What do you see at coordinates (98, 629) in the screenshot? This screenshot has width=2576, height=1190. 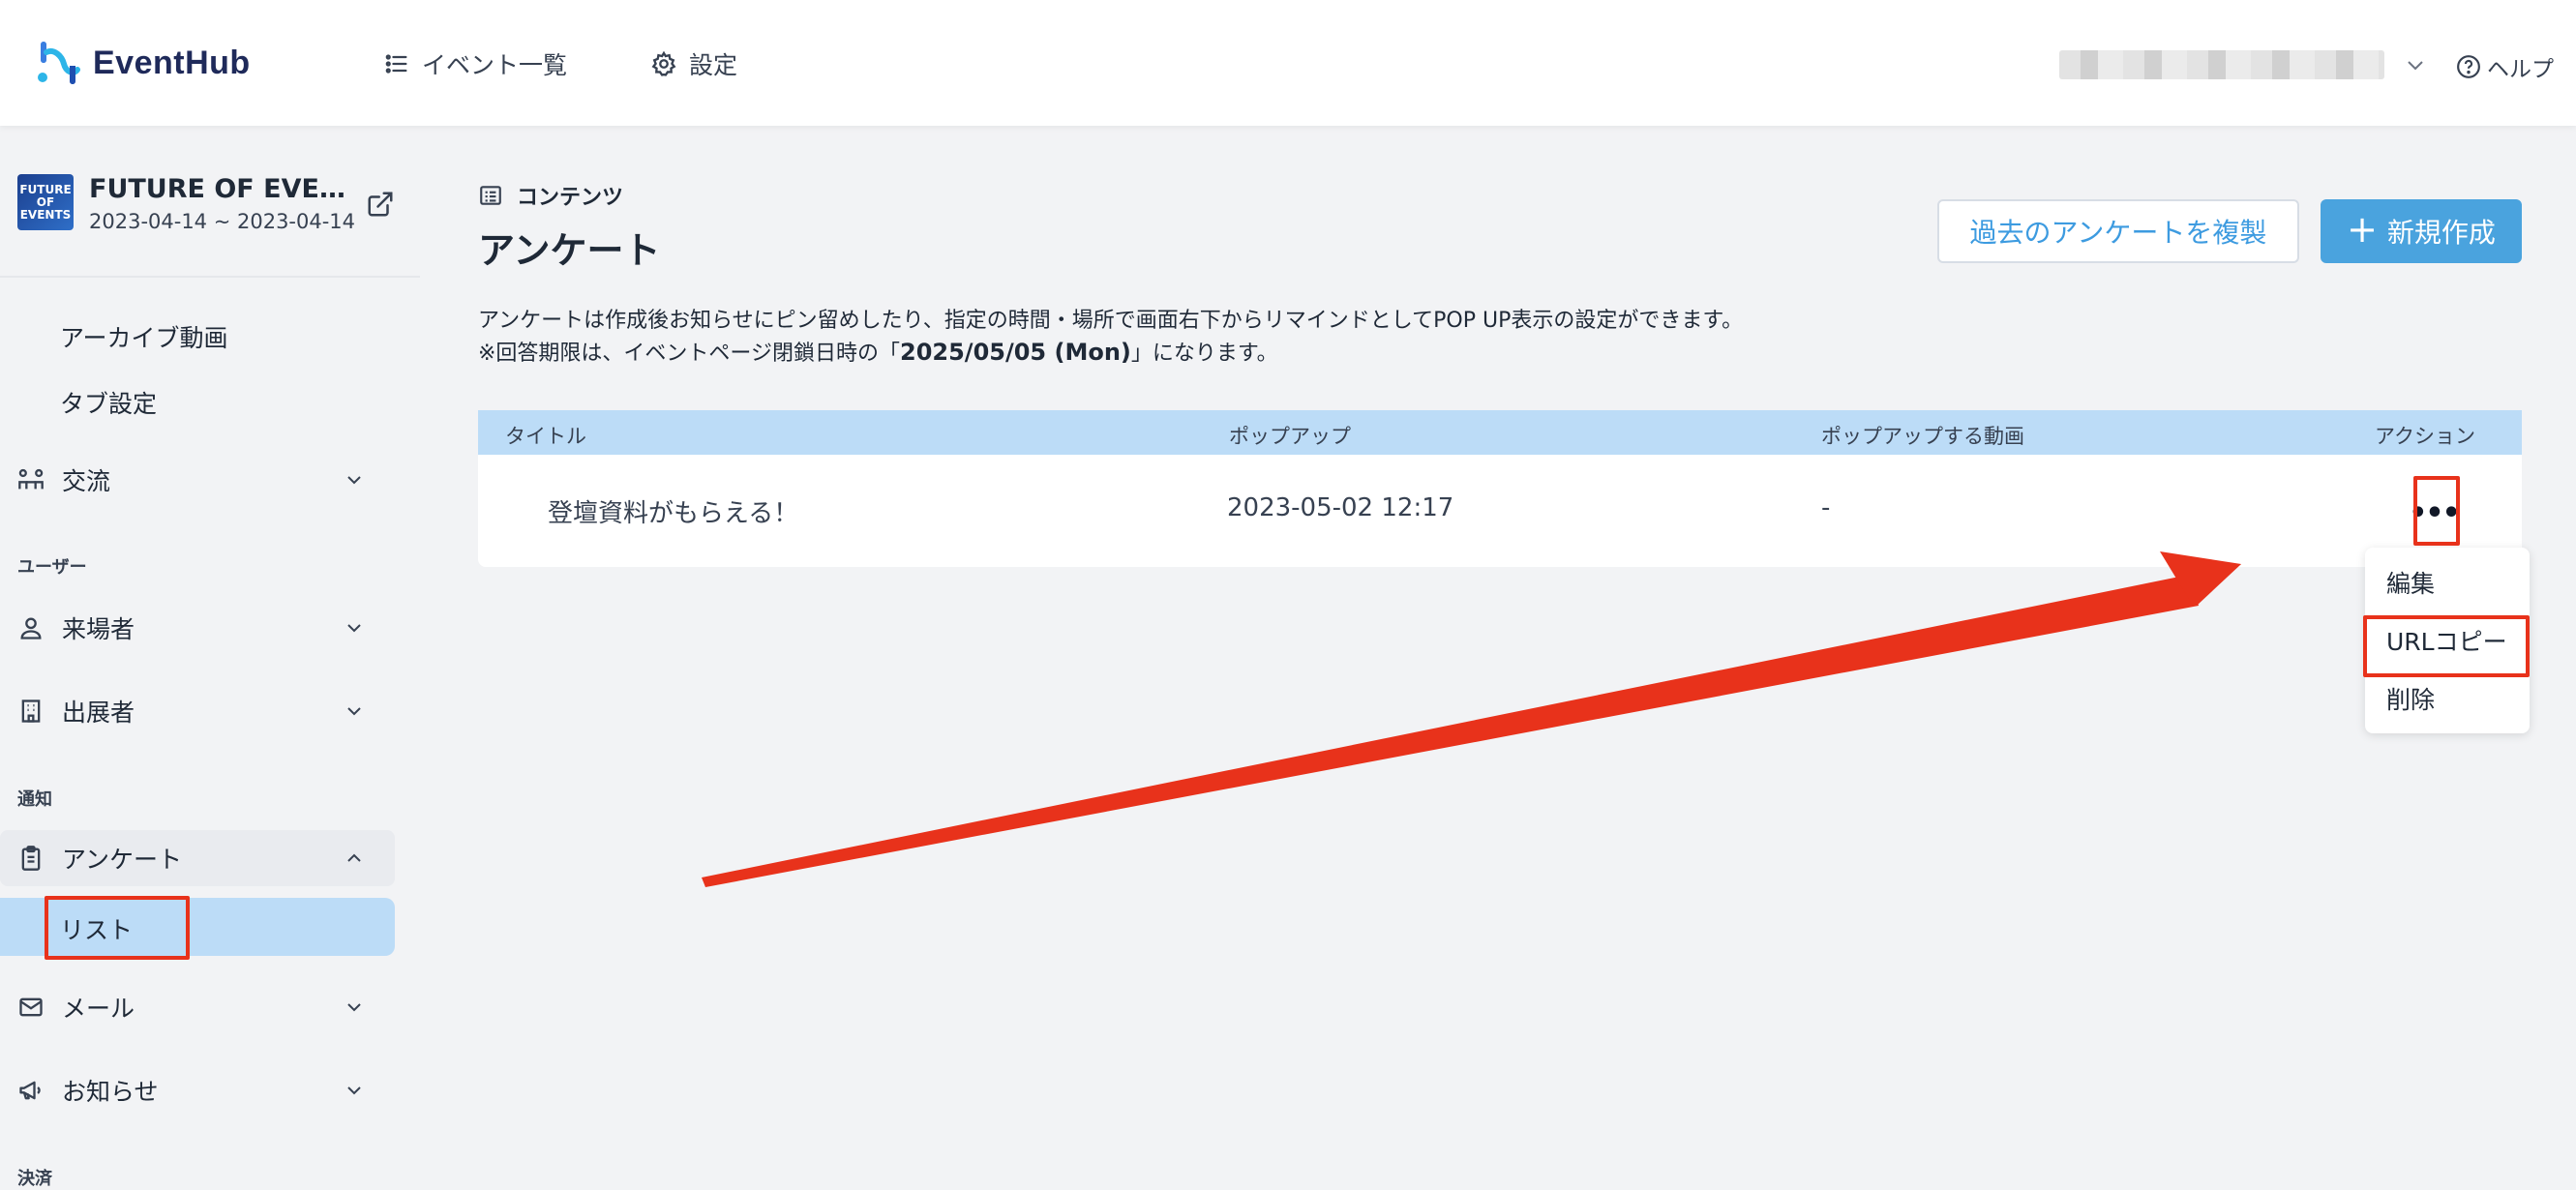 I see `sidebar-item-visitors-label: 来場者` at bounding box center [98, 629].